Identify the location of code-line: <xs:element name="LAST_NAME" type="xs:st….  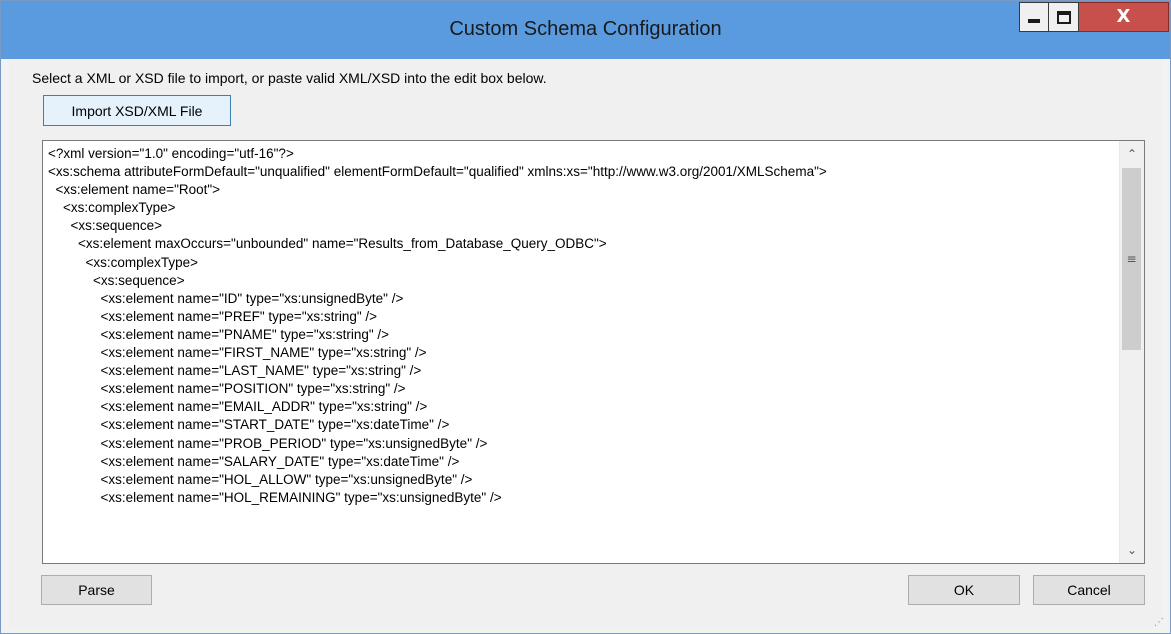
(235, 371).